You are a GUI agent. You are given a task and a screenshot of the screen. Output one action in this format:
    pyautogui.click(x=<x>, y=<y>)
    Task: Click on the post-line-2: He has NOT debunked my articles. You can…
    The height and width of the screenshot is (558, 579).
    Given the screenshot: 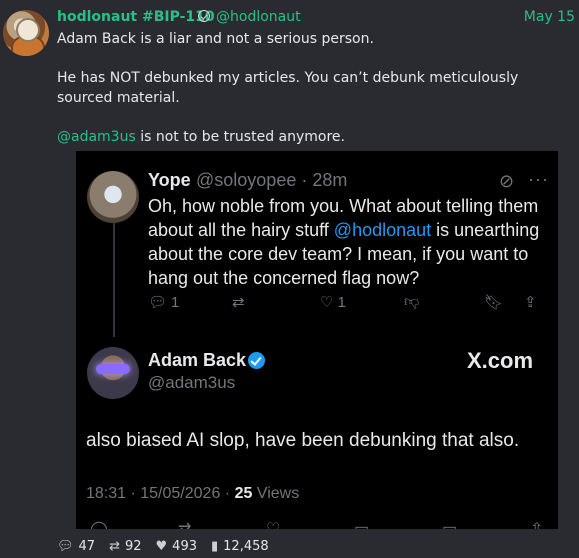 What is the action you would take?
    pyautogui.click(x=288, y=88)
    